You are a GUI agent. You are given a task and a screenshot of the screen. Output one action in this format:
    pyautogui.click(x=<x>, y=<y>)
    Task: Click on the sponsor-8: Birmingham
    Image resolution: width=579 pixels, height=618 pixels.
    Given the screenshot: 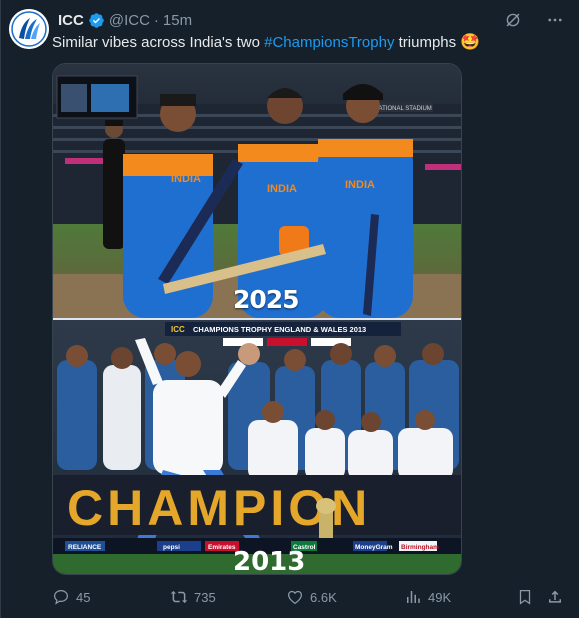 What is the action you would take?
    pyautogui.click(x=420, y=547)
    